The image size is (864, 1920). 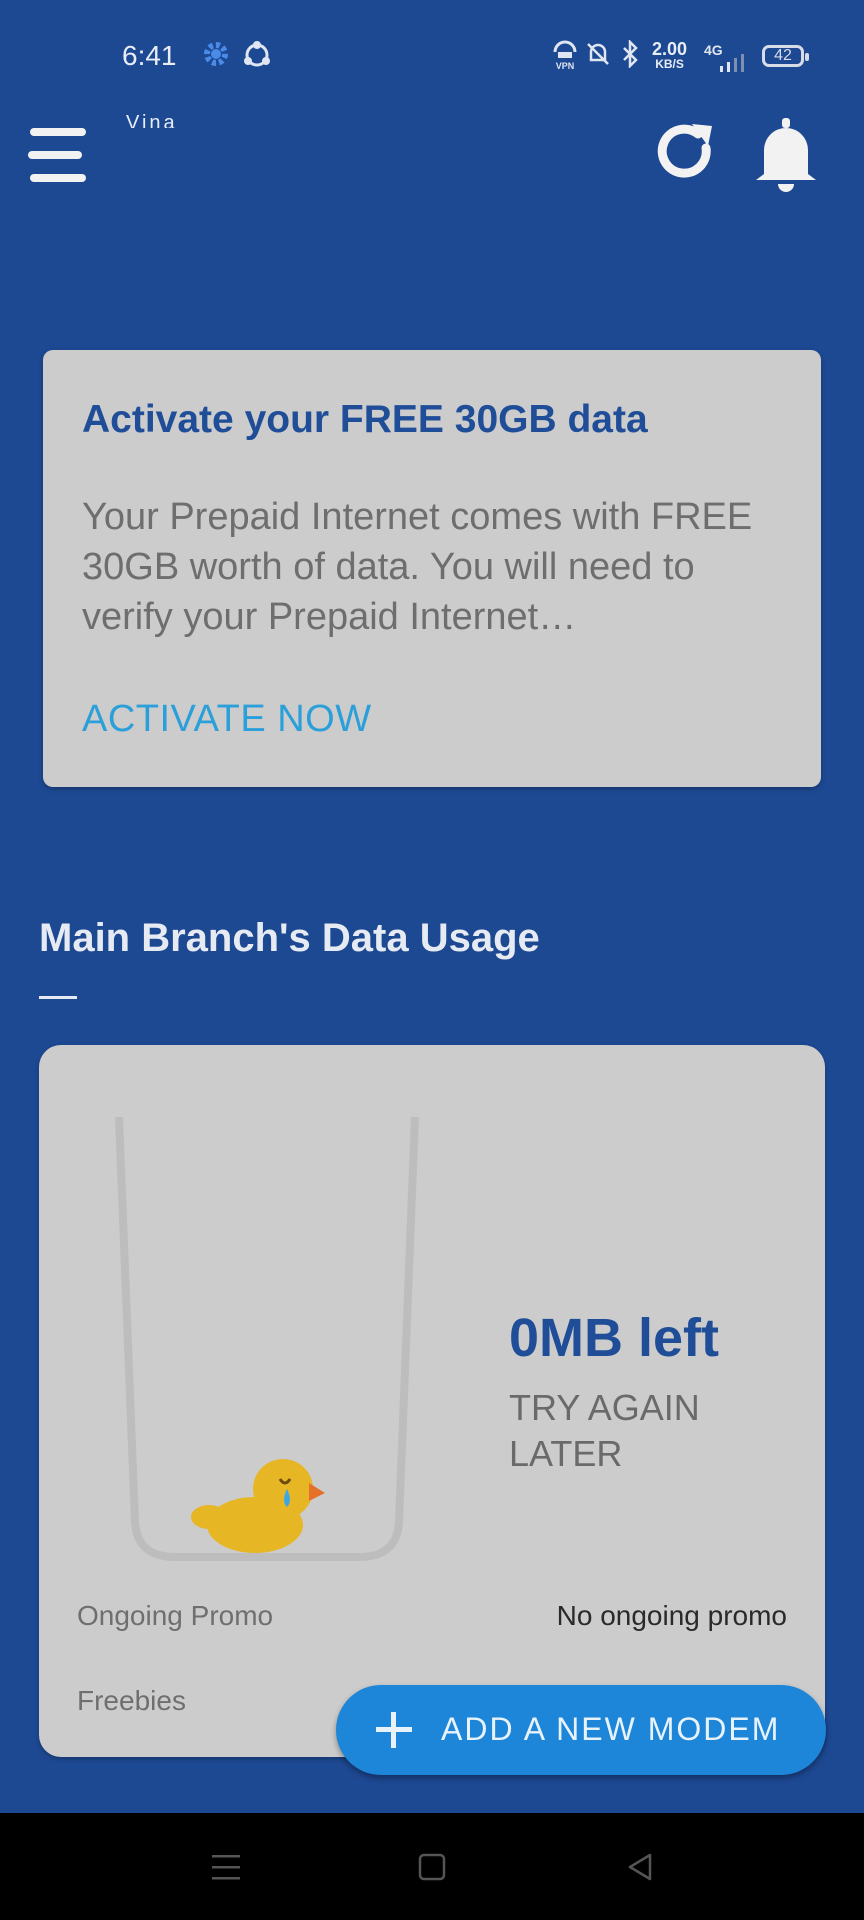 I want to click on bell-icon, so click(x=786, y=155).